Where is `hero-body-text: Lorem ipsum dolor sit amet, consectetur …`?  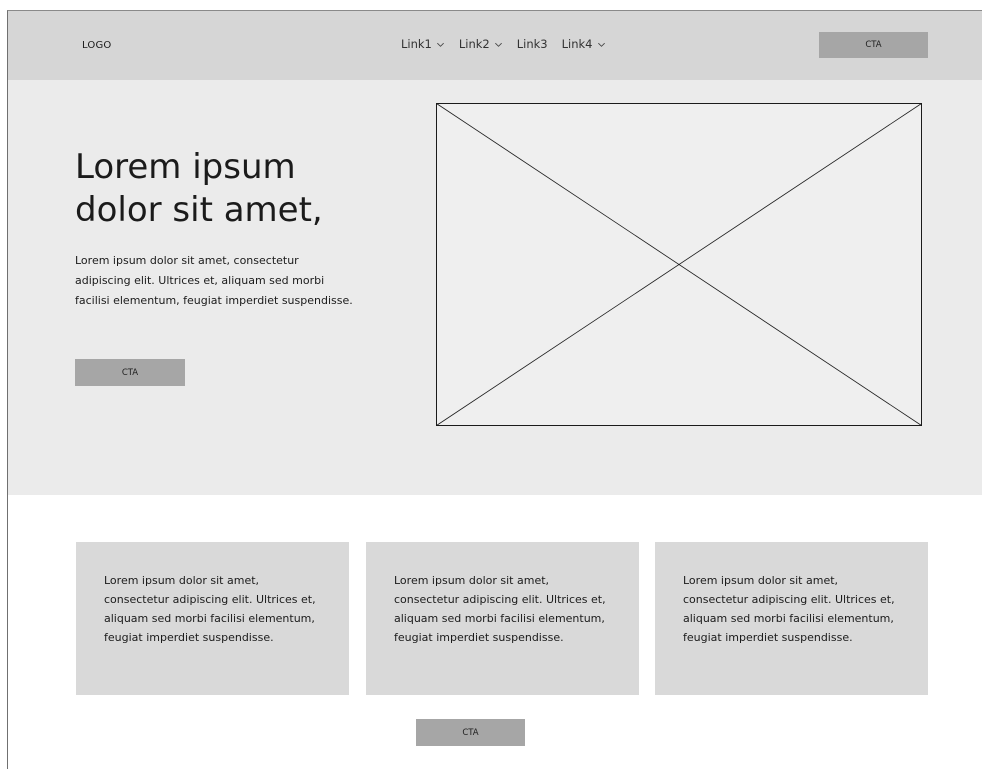 hero-body-text: Lorem ipsum dolor sit amet, consectetur … is located at coordinates (214, 280).